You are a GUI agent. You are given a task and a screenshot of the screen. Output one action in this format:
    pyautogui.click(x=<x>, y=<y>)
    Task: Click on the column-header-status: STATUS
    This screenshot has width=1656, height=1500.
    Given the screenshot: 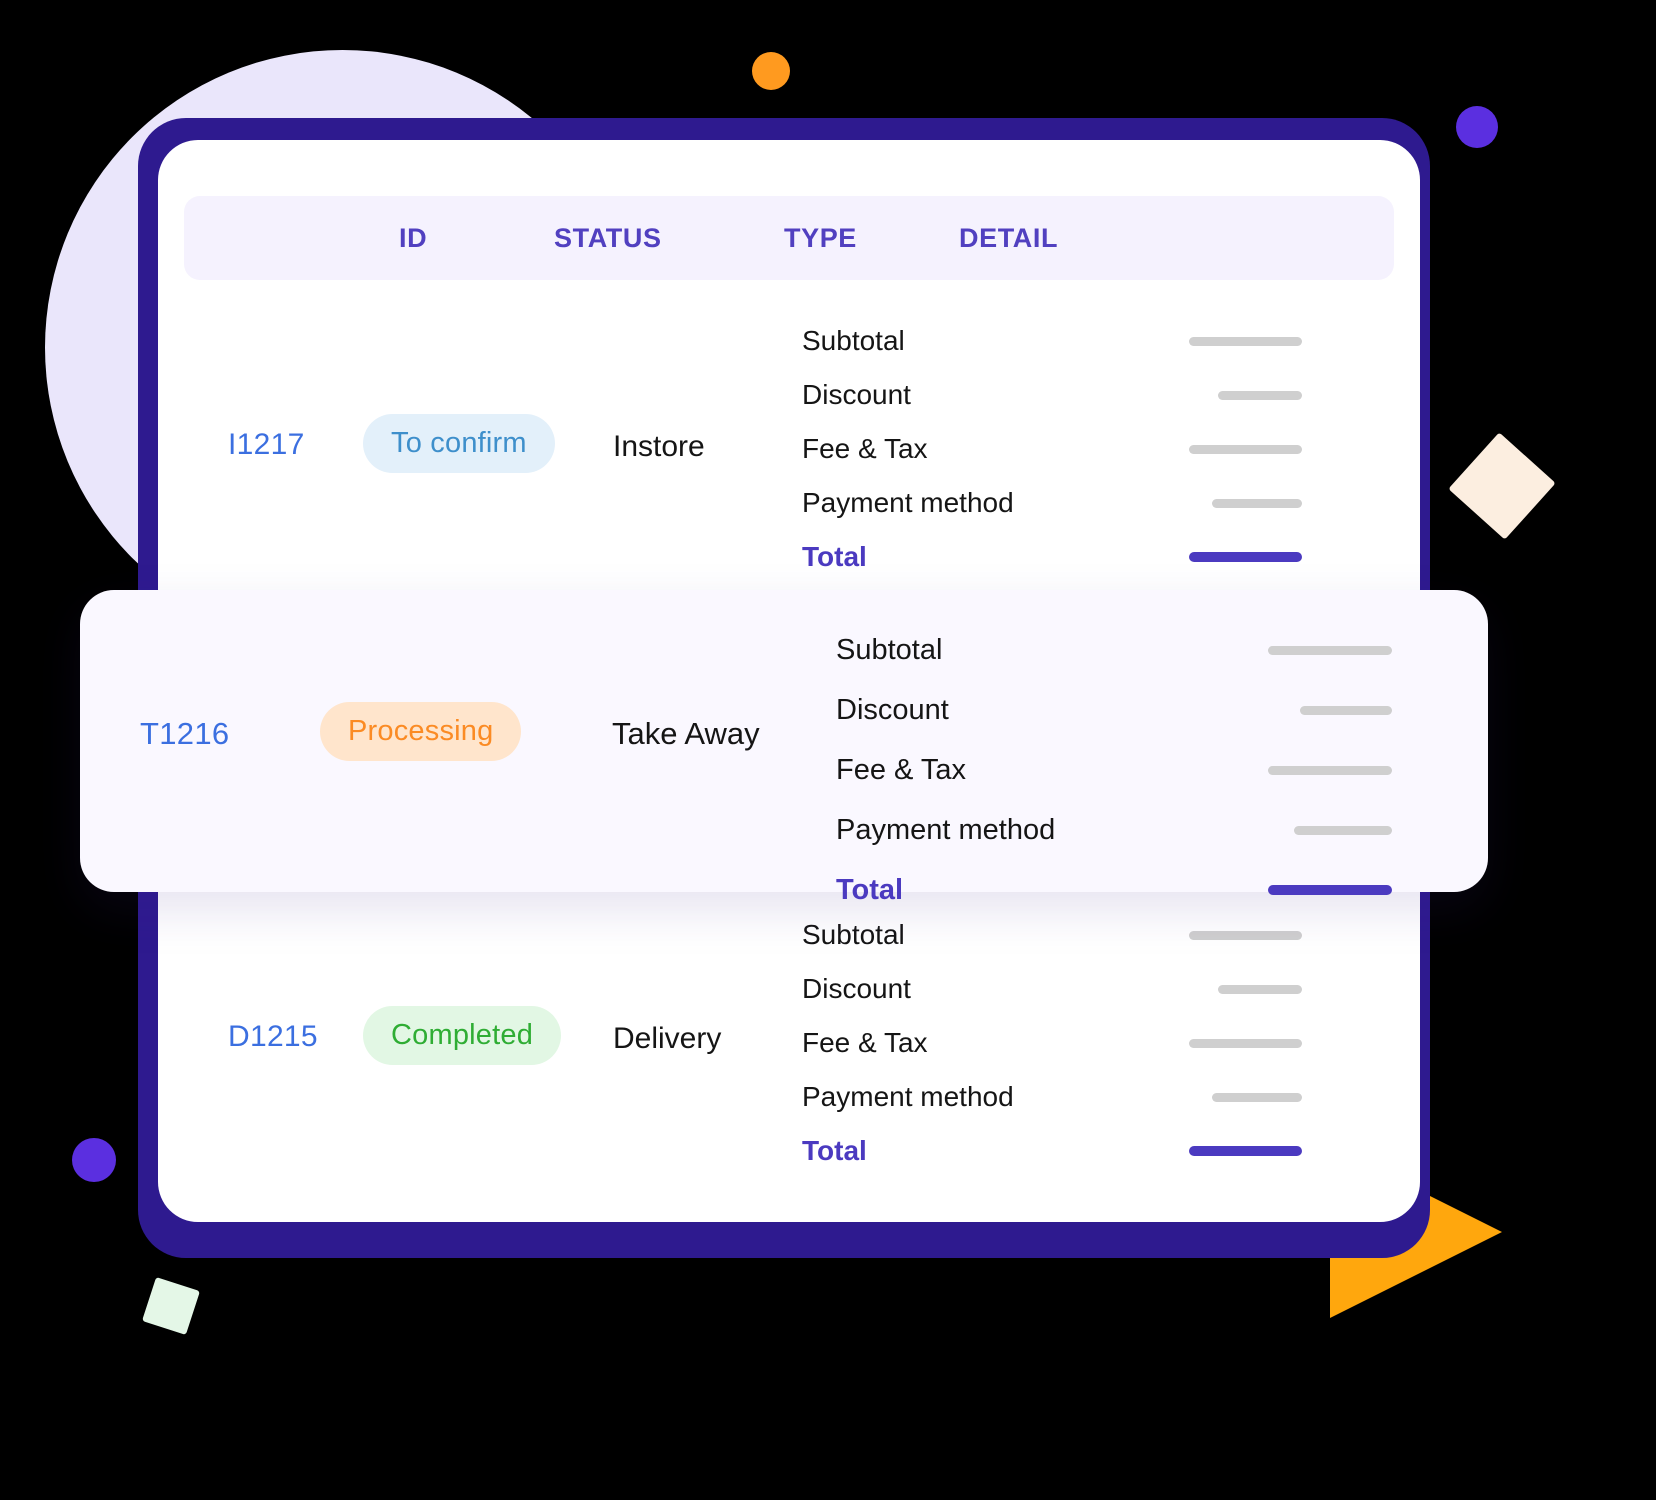 What is the action you would take?
    pyautogui.click(x=608, y=237)
    